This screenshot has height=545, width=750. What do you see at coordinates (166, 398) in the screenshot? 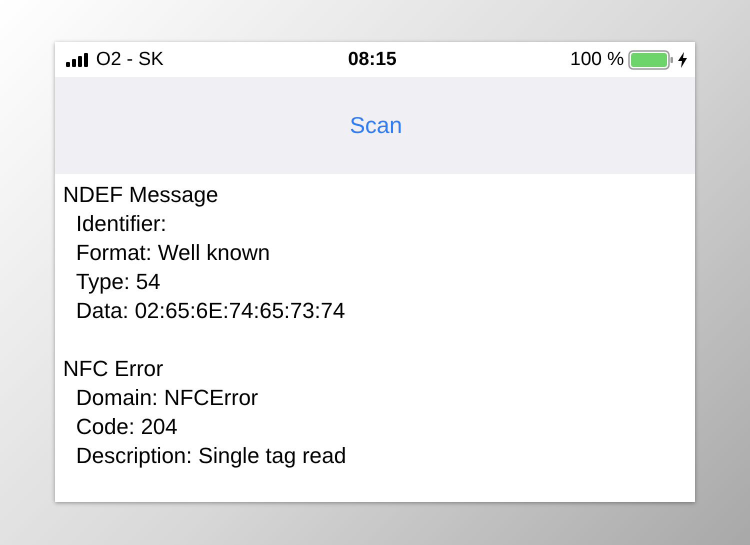
I see `detail-line: Domain: NFCError` at bounding box center [166, 398].